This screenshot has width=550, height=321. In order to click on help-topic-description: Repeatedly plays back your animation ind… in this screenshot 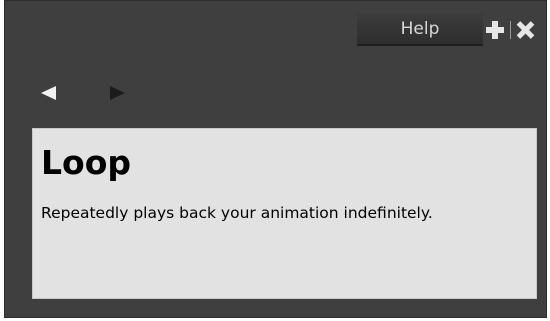, I will do `click(237, 213)`.